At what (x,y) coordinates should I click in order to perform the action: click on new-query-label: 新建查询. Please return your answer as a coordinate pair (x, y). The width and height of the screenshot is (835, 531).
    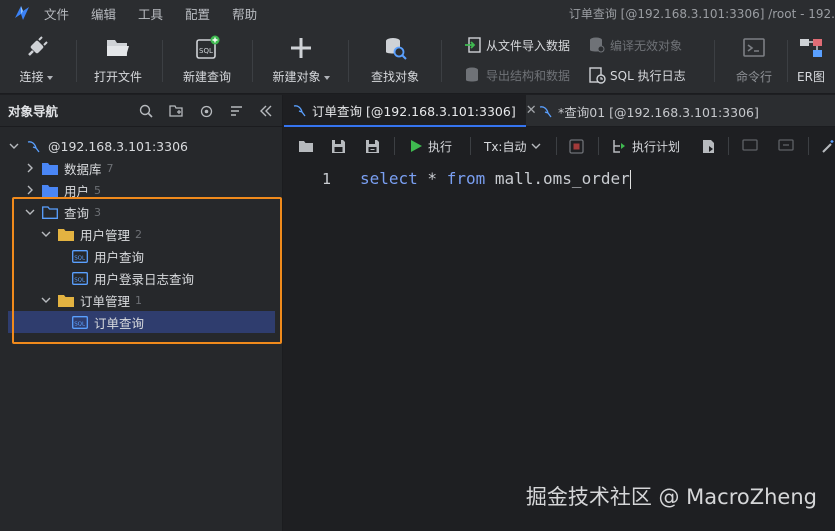
    Looking at the image, I should click on (206, 77).